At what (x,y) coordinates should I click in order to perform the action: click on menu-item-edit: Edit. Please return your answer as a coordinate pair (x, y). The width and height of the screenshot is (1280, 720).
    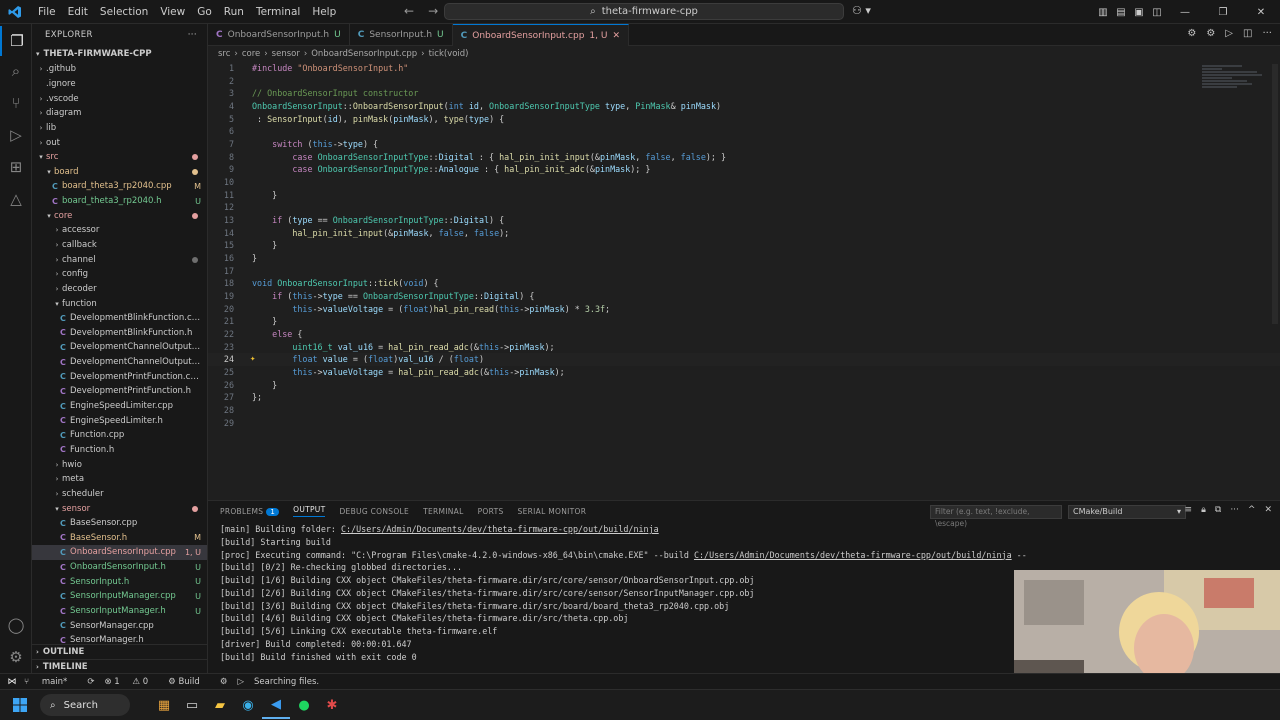
    Looking at the image, I should click on (78, 12).